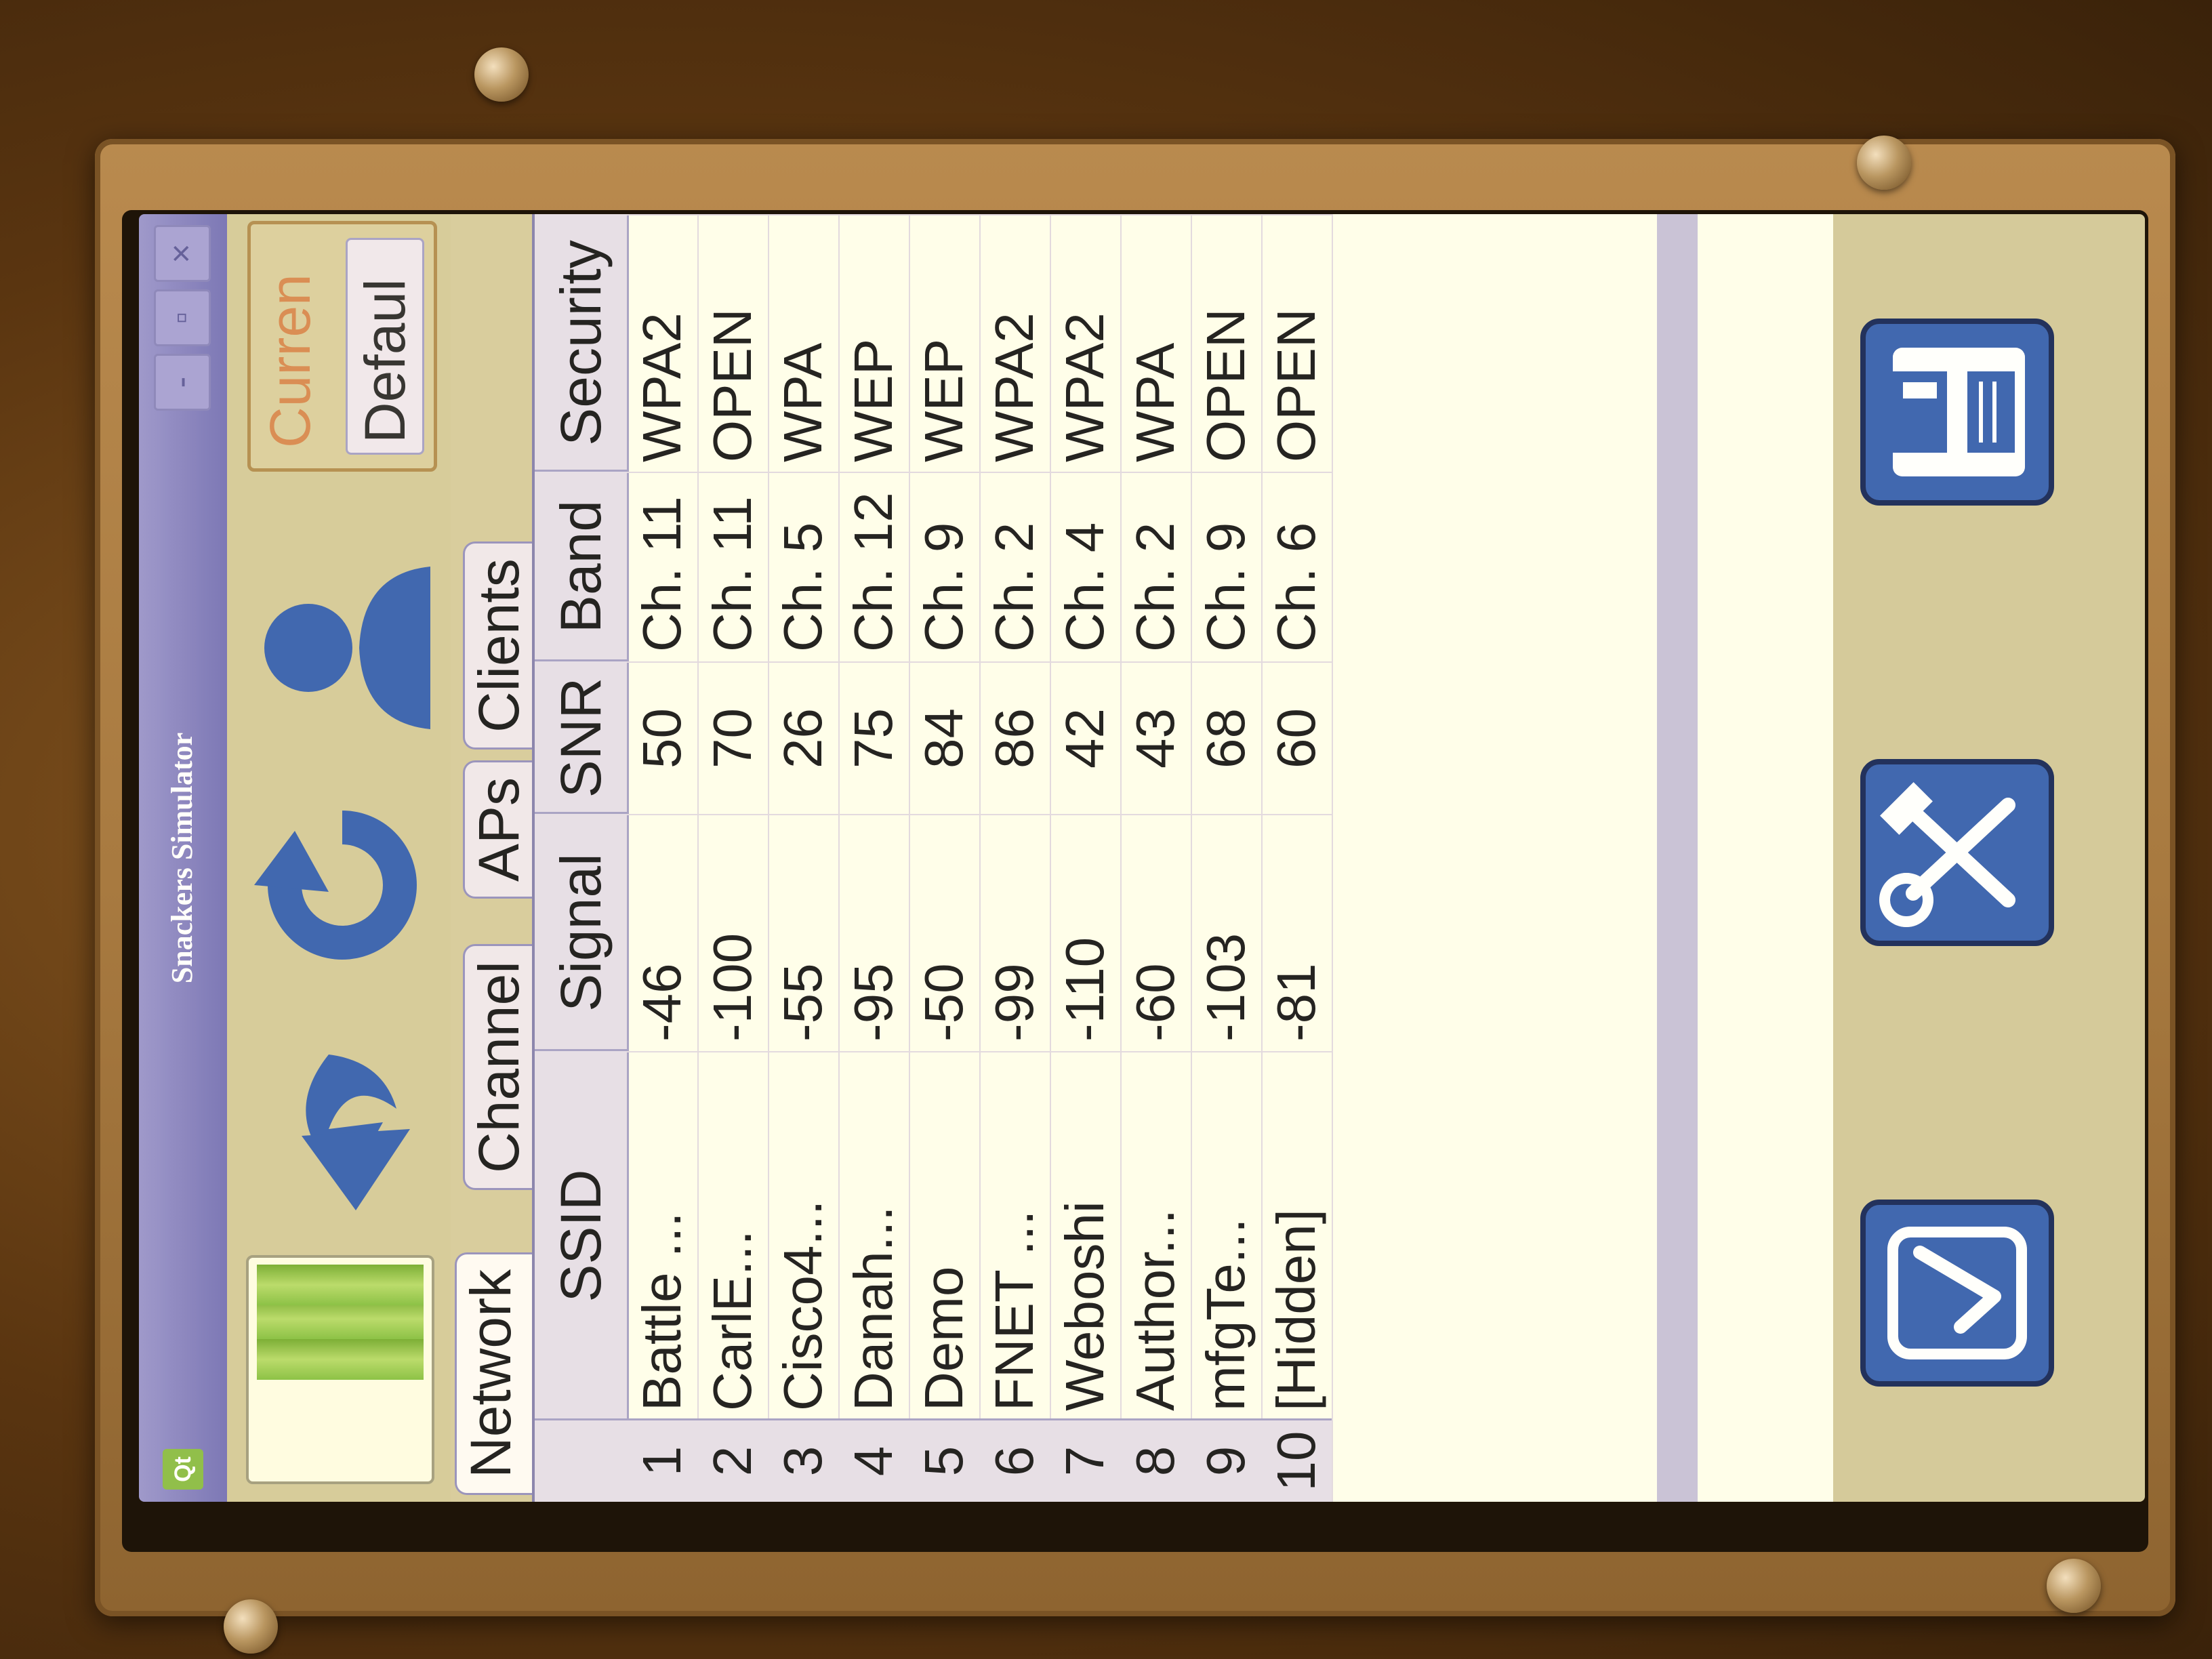 This screenshot has width=2212, height=1659. I want to click on column-header-signal: Signal, so click(581, 931).